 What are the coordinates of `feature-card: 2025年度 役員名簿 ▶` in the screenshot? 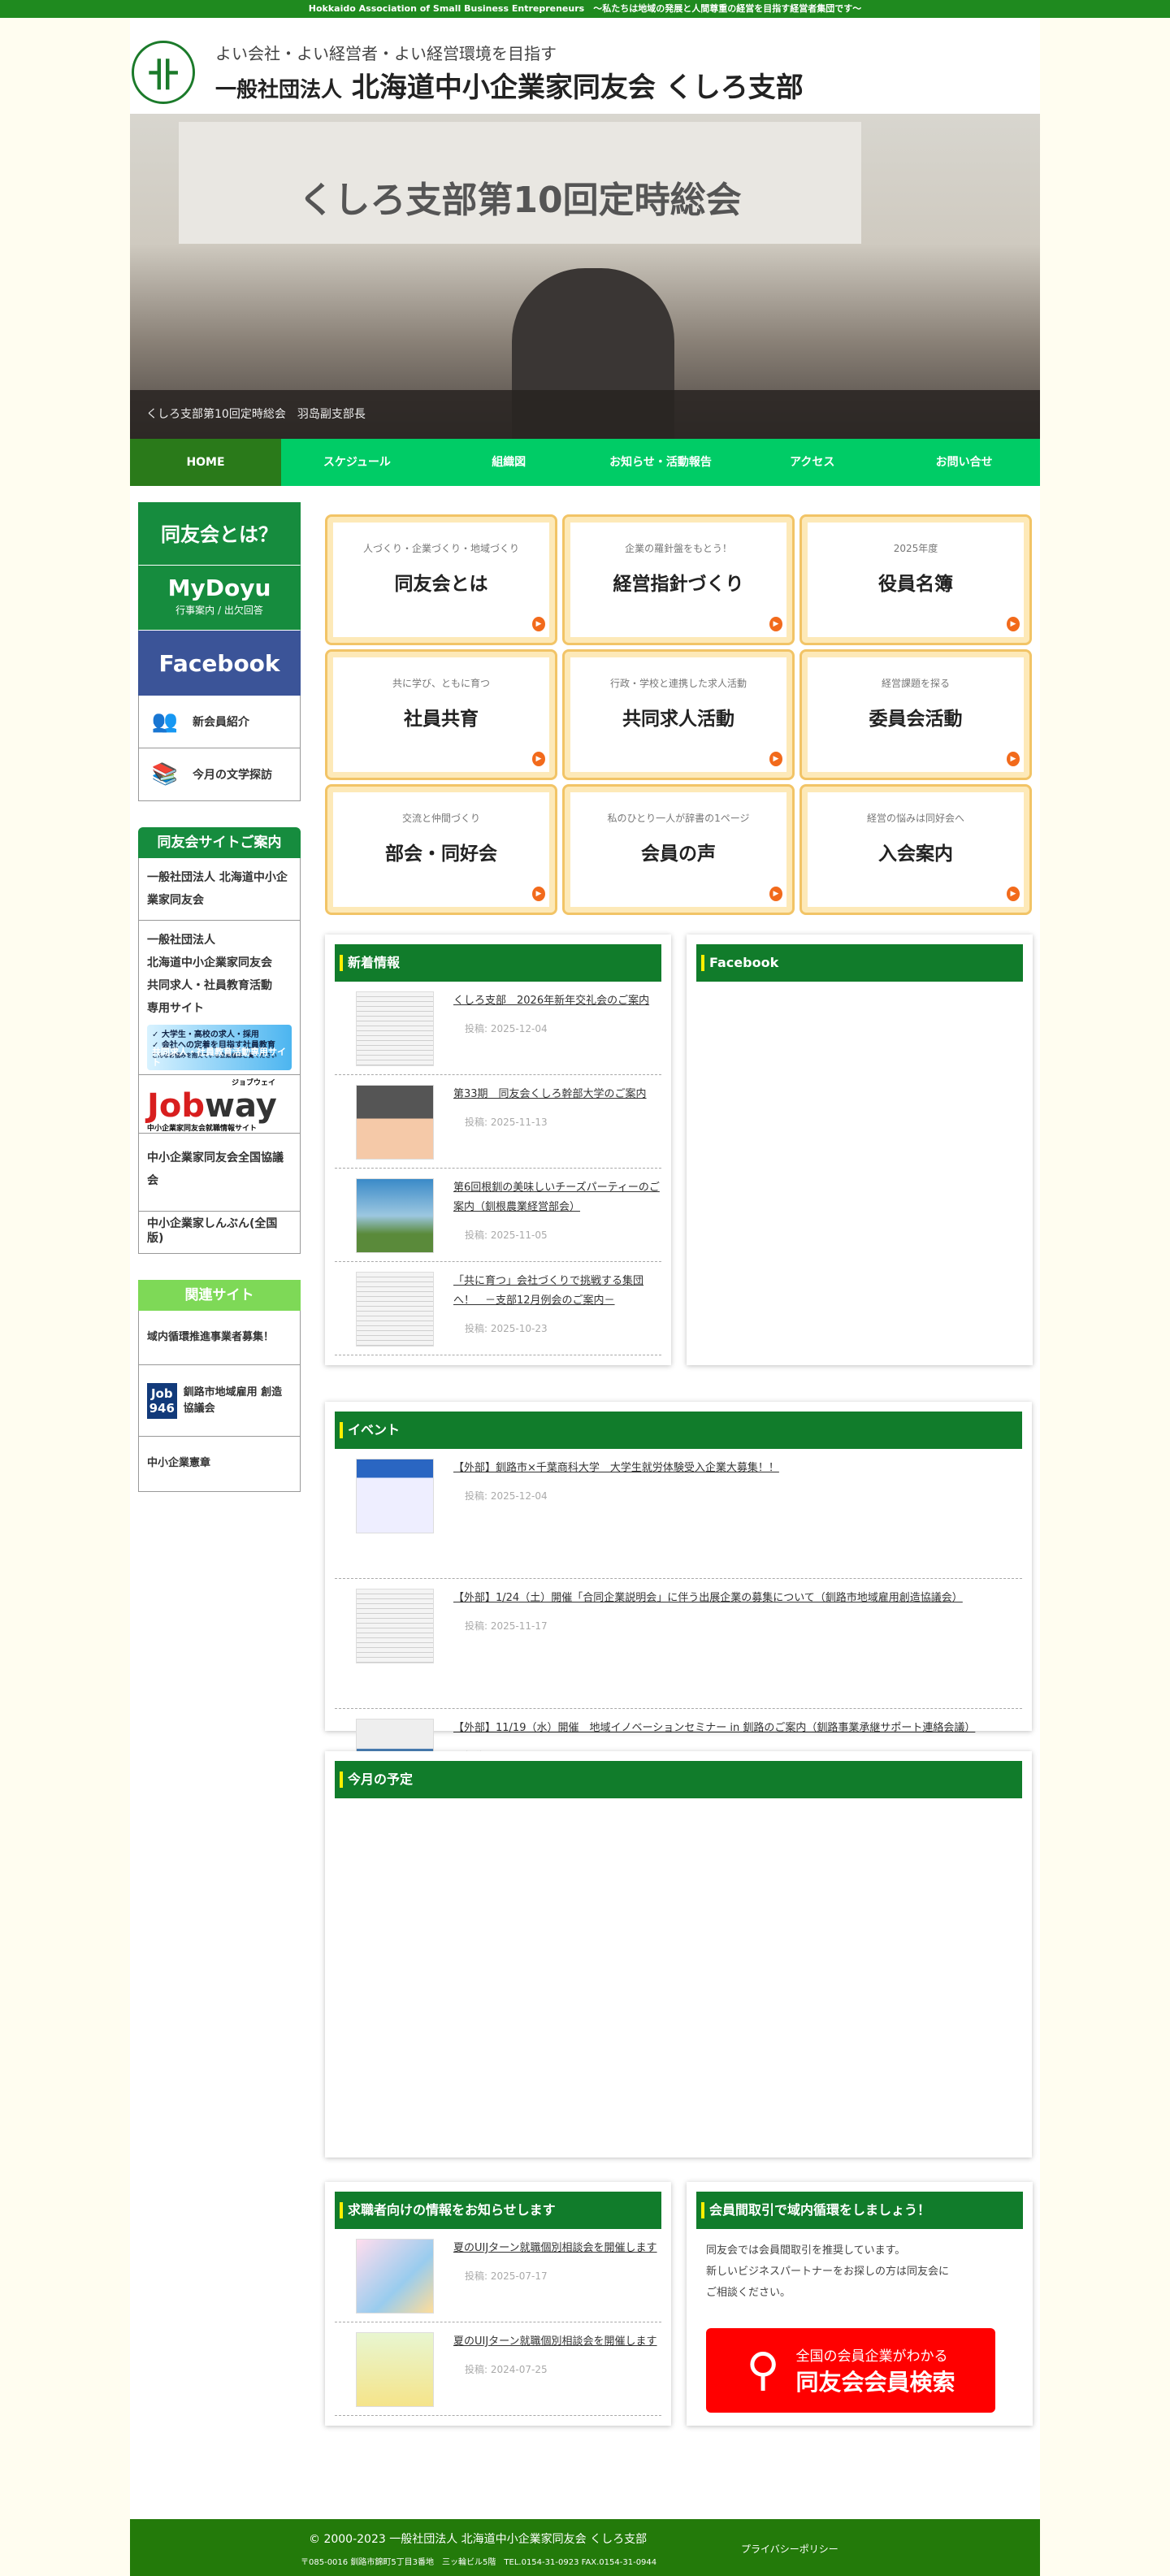 It's located at (916, 579).